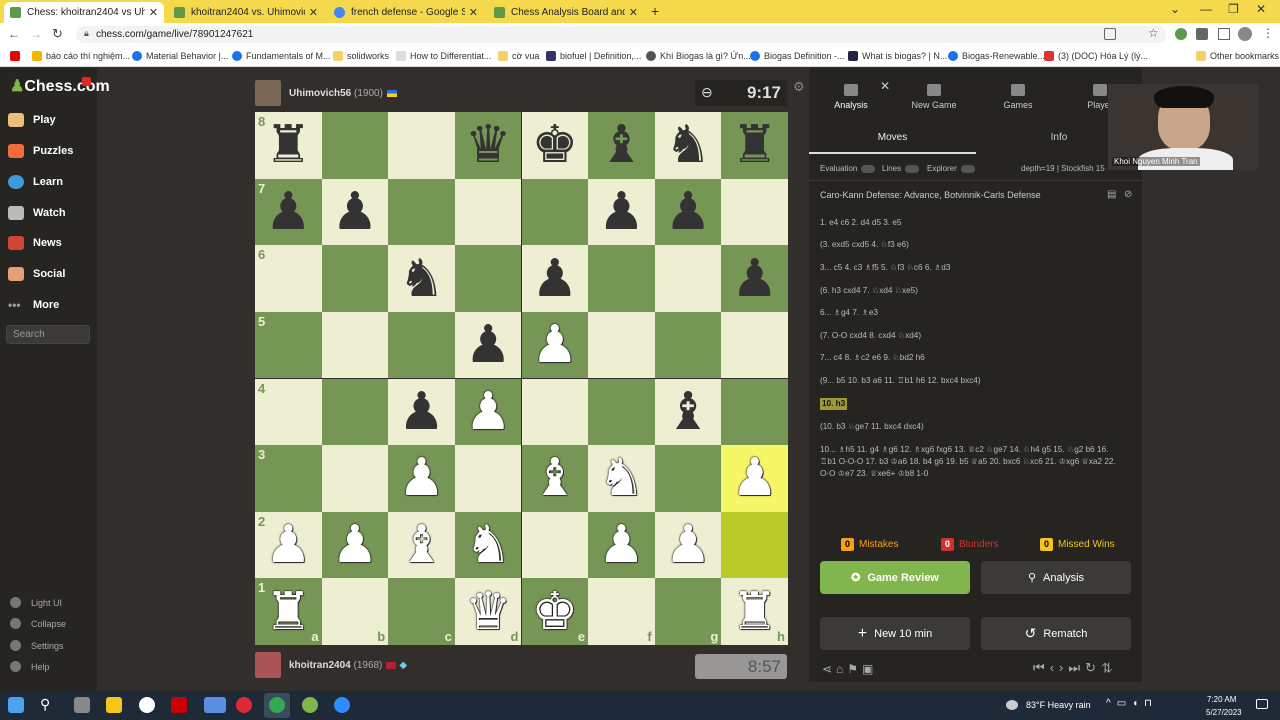  Describe the element at coordinates (36, 602) in the screenshot. I see `light-ui-button: Light UI` at that location.